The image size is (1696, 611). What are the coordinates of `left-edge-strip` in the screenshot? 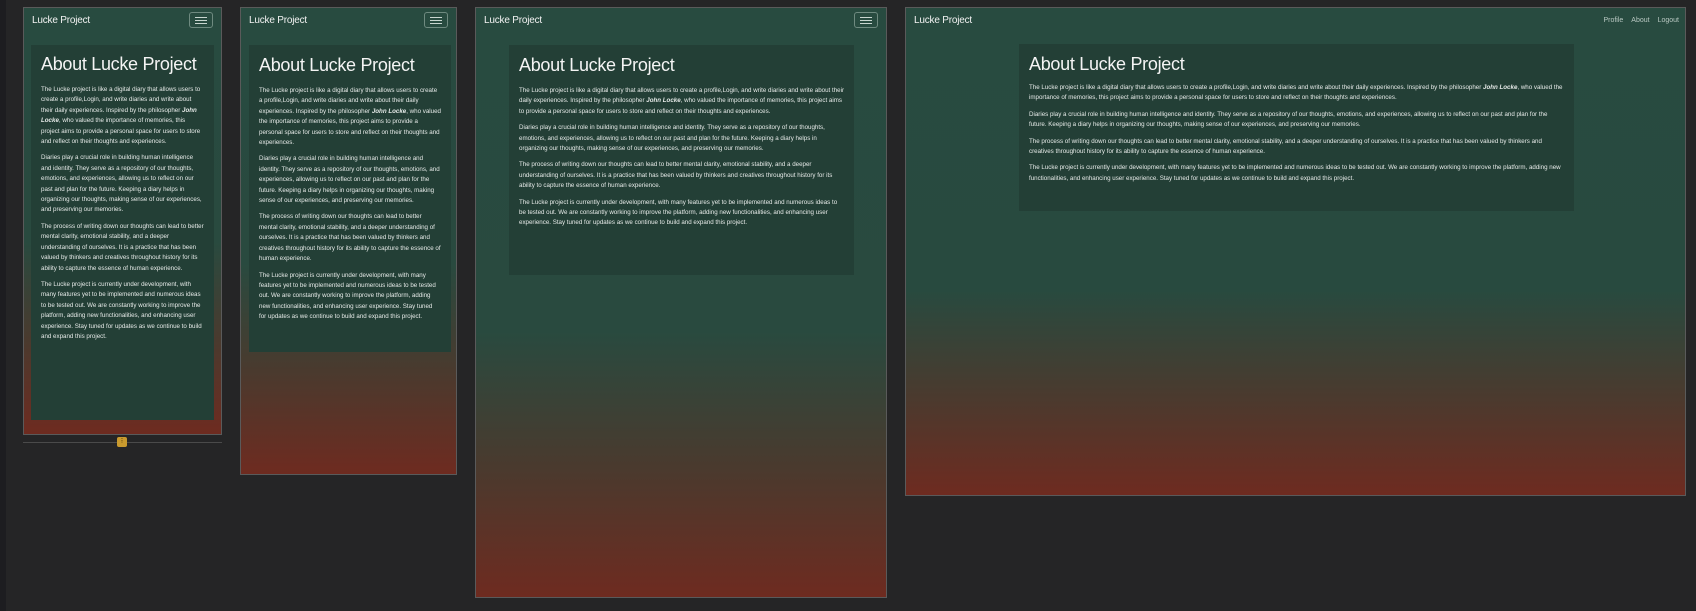 It's located at (3, 305).